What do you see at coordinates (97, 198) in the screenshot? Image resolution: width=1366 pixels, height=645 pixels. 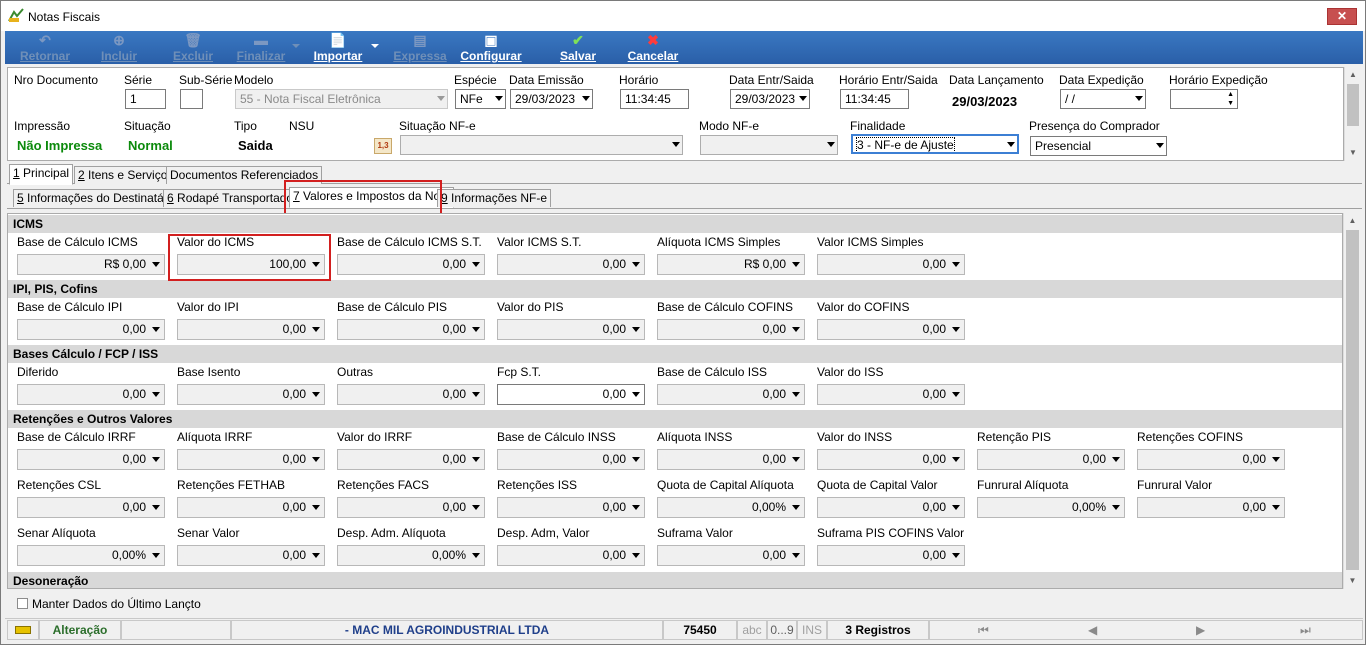 I see `tab-informacoes-destinatario: 5 Informações do Destinatário` at bounding box center [97, 198].